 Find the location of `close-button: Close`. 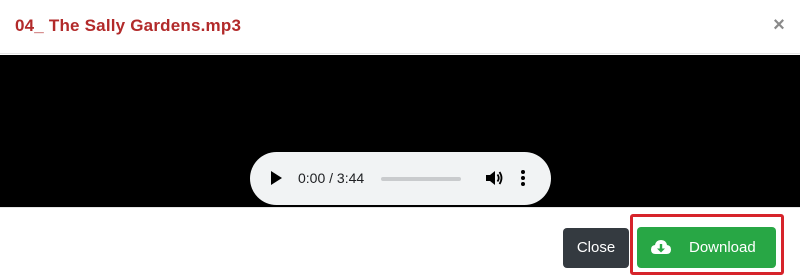

close-button: Close is located at coordinates (596, 248).